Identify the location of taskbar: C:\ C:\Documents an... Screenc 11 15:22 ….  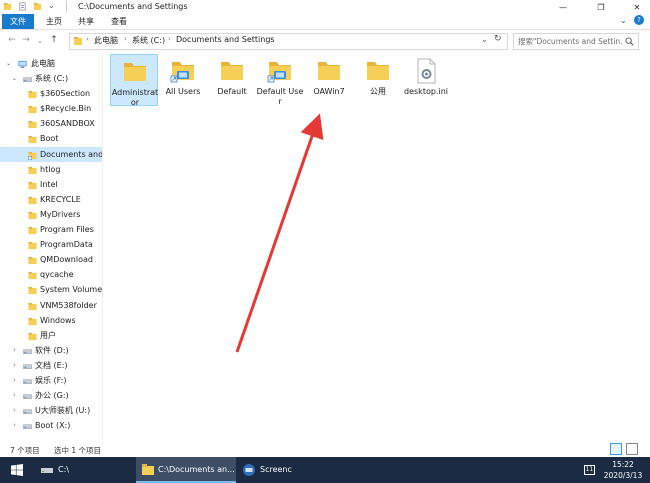
(325, 470).